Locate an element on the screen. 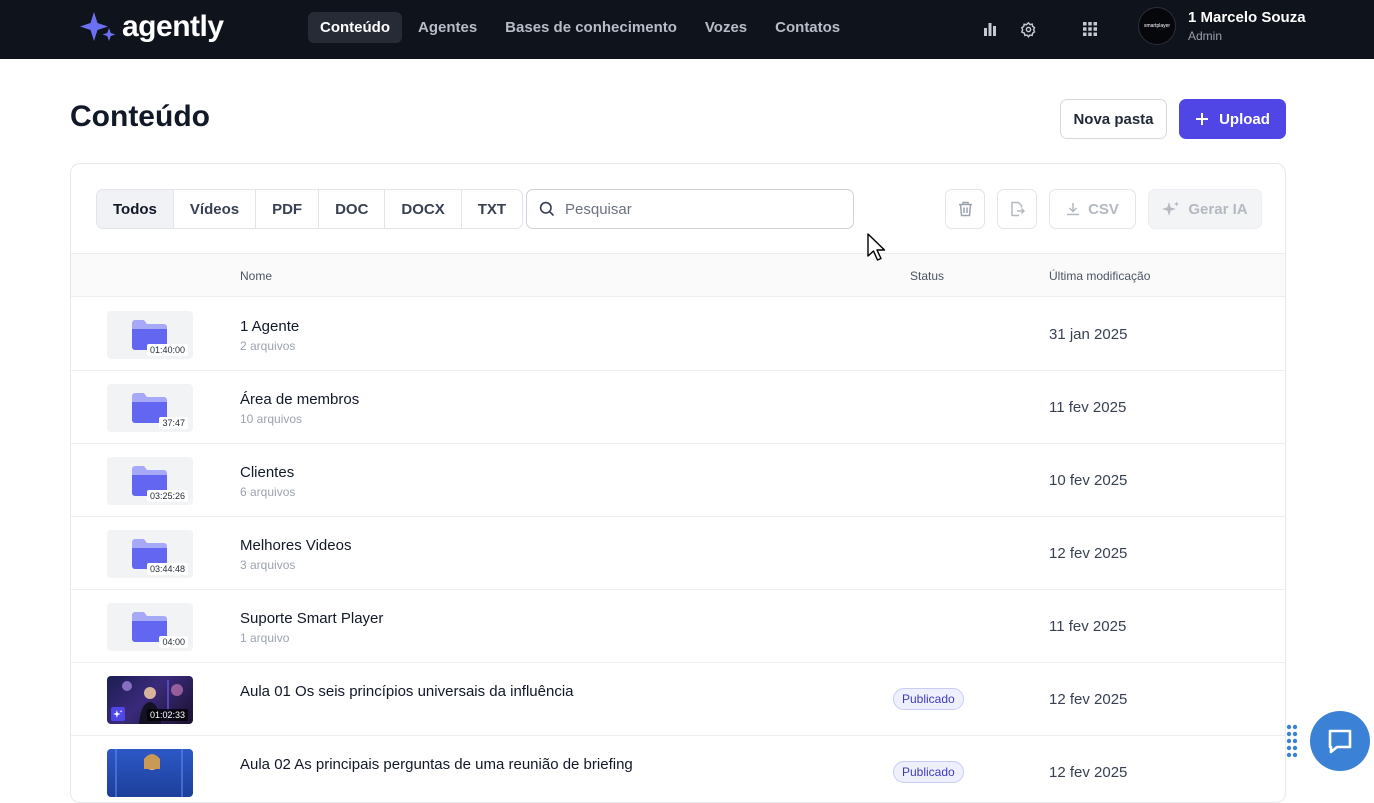  gear-icon is located at coordinates (1028, 29).